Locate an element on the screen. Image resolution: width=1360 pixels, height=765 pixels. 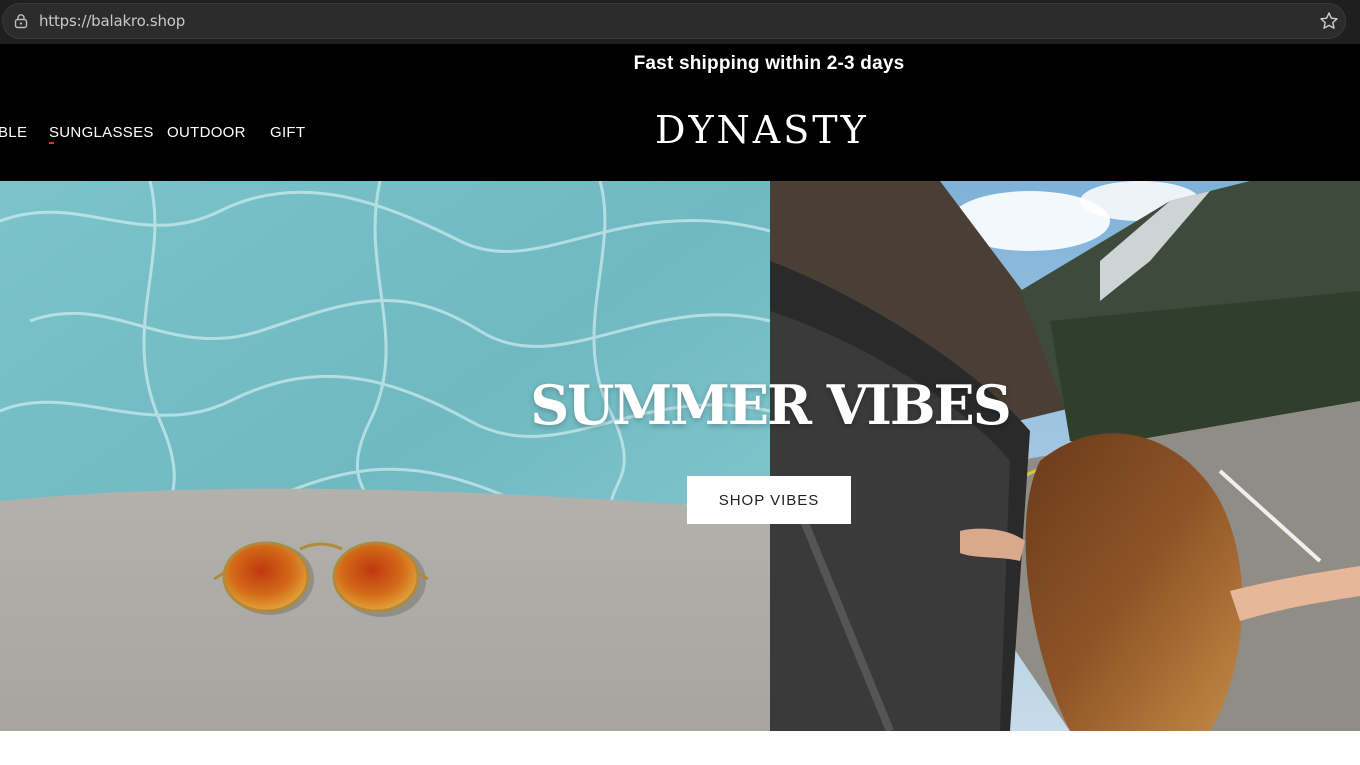
nav-item-ble: BLE is located at coordinates (13, 132).